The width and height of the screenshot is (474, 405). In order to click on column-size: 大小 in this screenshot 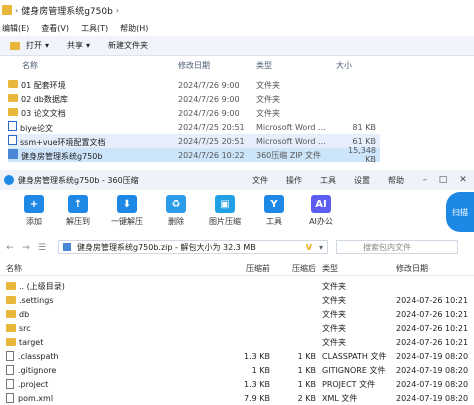, I will do `click(356, 65)`.